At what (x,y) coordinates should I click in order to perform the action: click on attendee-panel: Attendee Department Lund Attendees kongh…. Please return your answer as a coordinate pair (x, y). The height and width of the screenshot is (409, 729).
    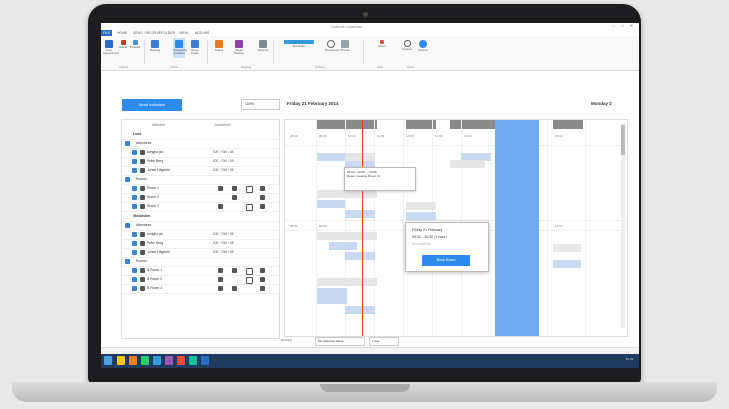
    Looking at the image, I should click on (200, 229).